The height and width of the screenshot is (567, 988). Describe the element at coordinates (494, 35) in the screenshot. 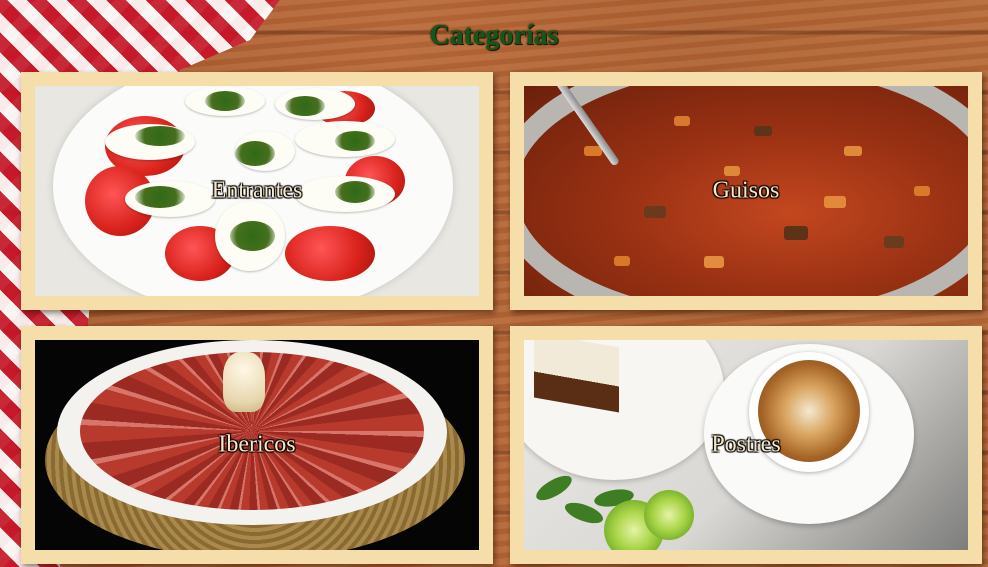

I see `page-title: Categorías` at that location.